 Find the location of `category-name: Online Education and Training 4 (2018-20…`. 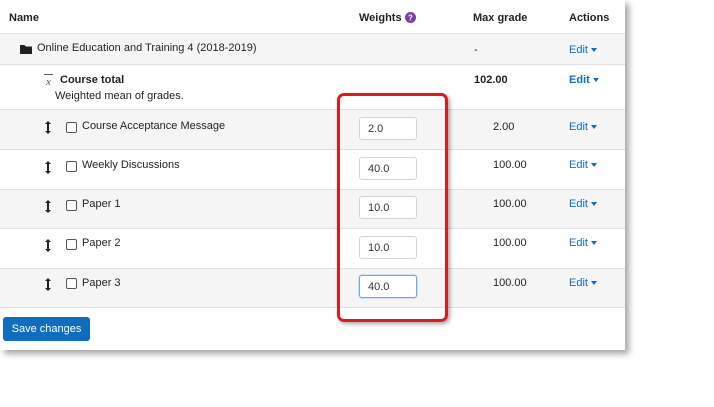

category-name: Online Education and Training 4 (2018-20… is located at coordinates (147, 48).